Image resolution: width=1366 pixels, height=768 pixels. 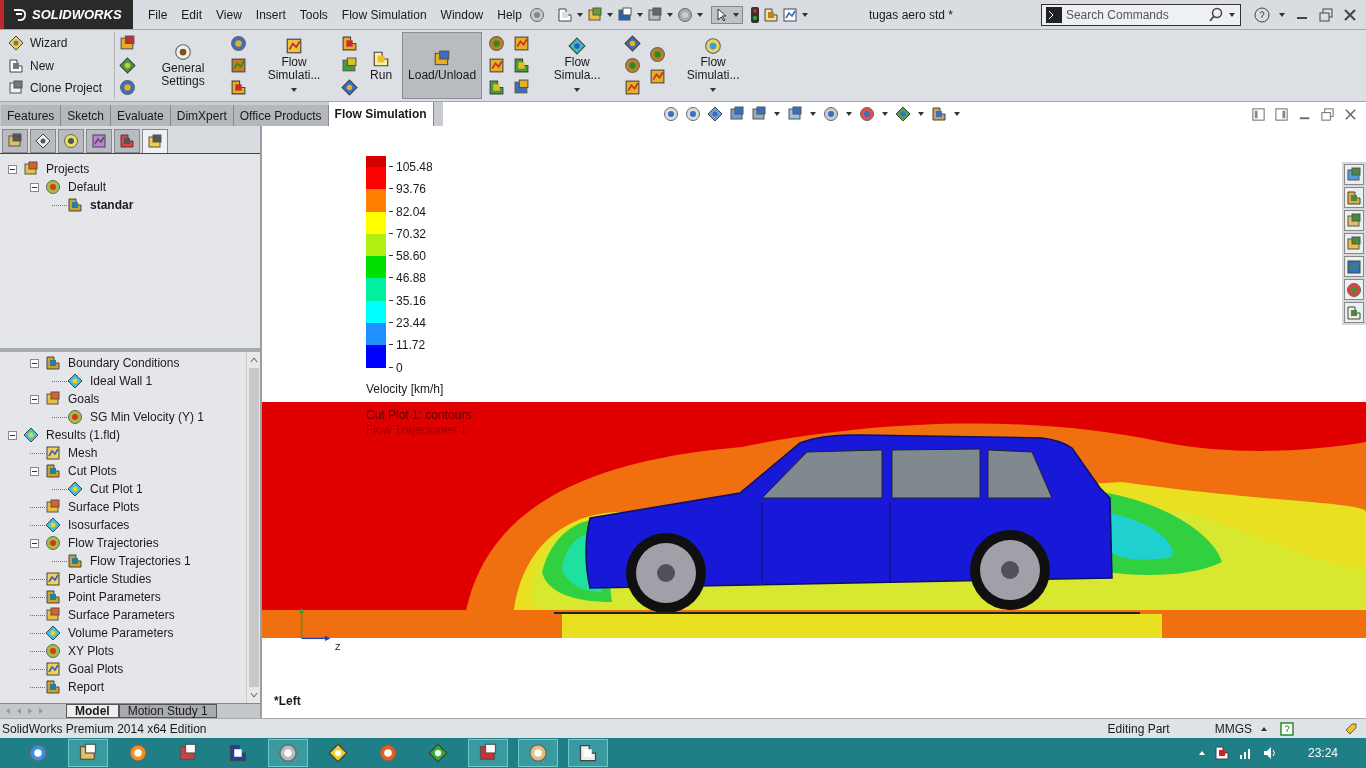 I want to click on search-icon, so click(x=1215, y=14).